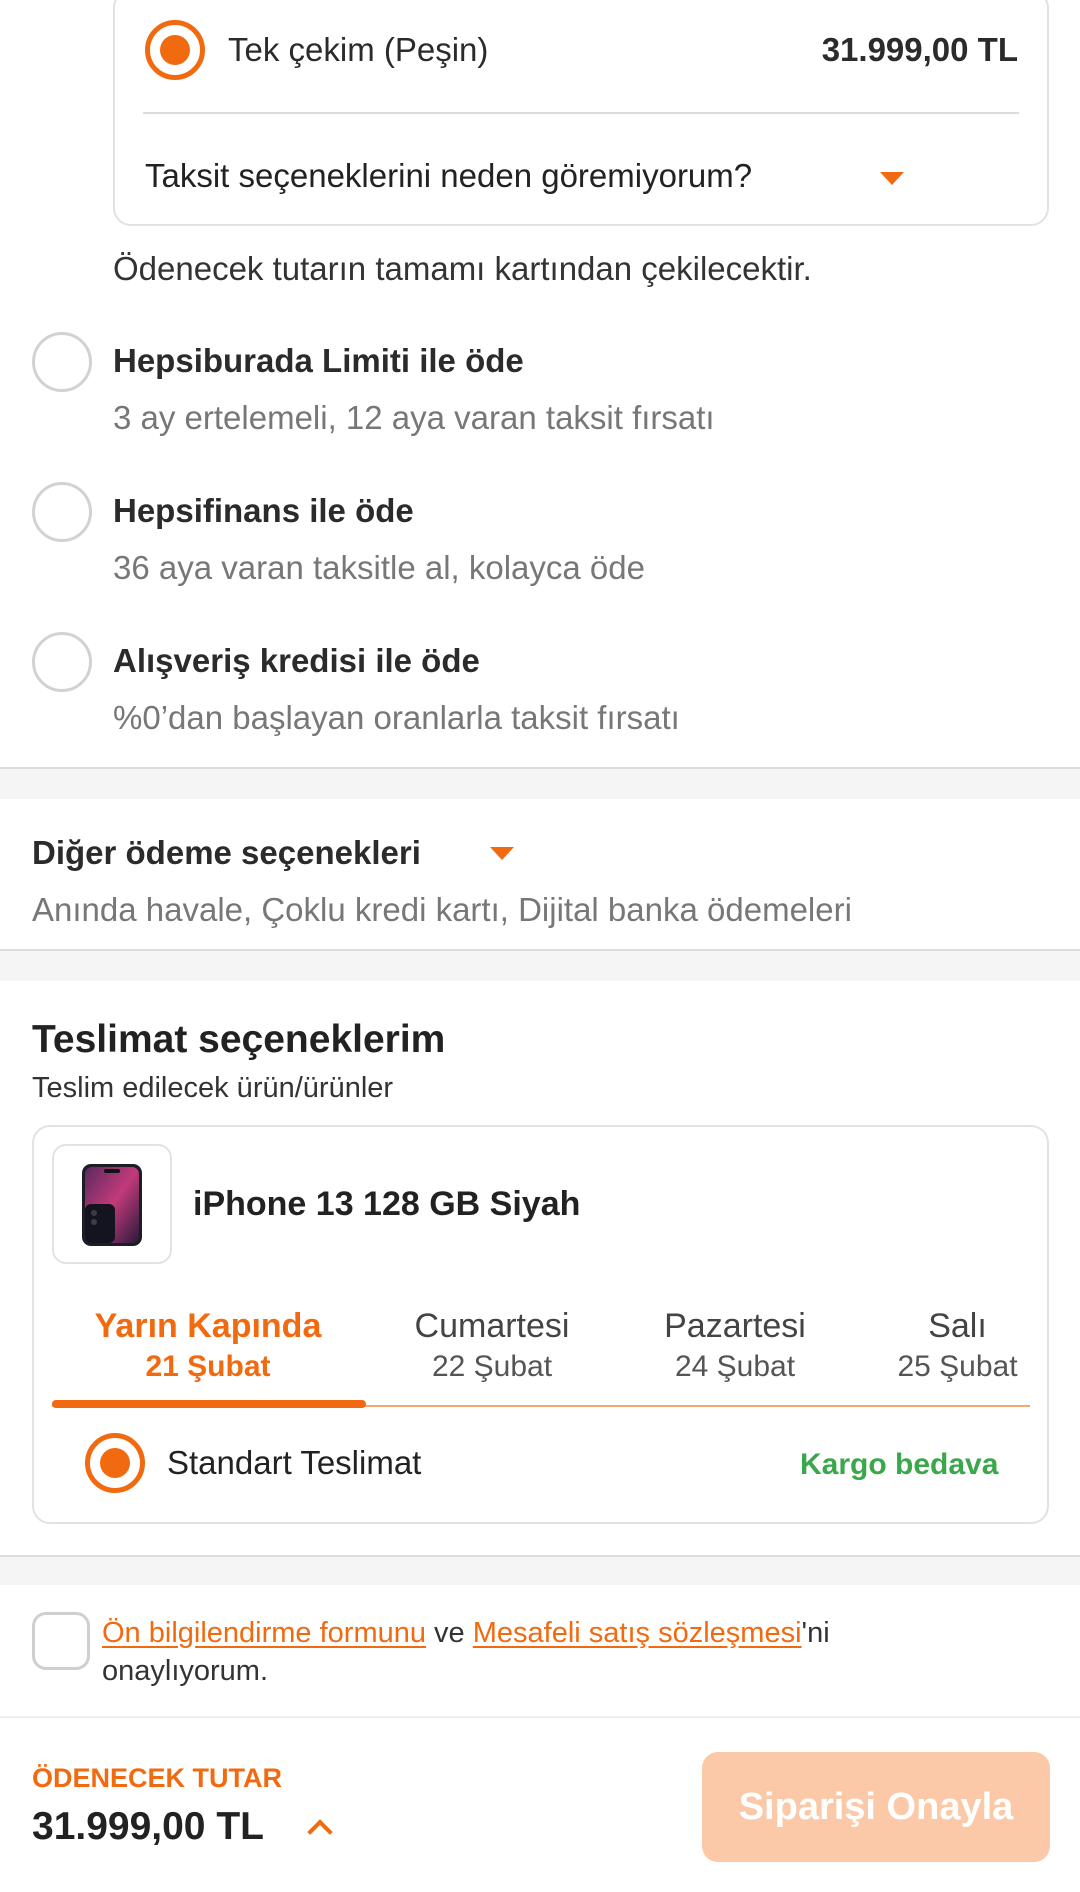  I want to click on tab-date: 22 Şubat, so click(492, 1366).